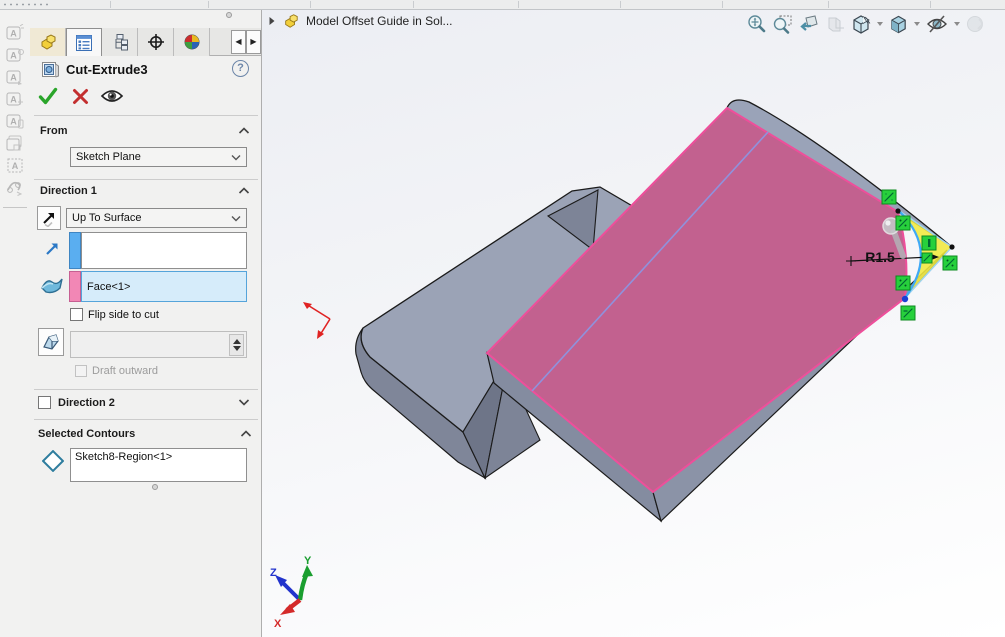  I want to click on face-reference-icon, so click(52, 286).